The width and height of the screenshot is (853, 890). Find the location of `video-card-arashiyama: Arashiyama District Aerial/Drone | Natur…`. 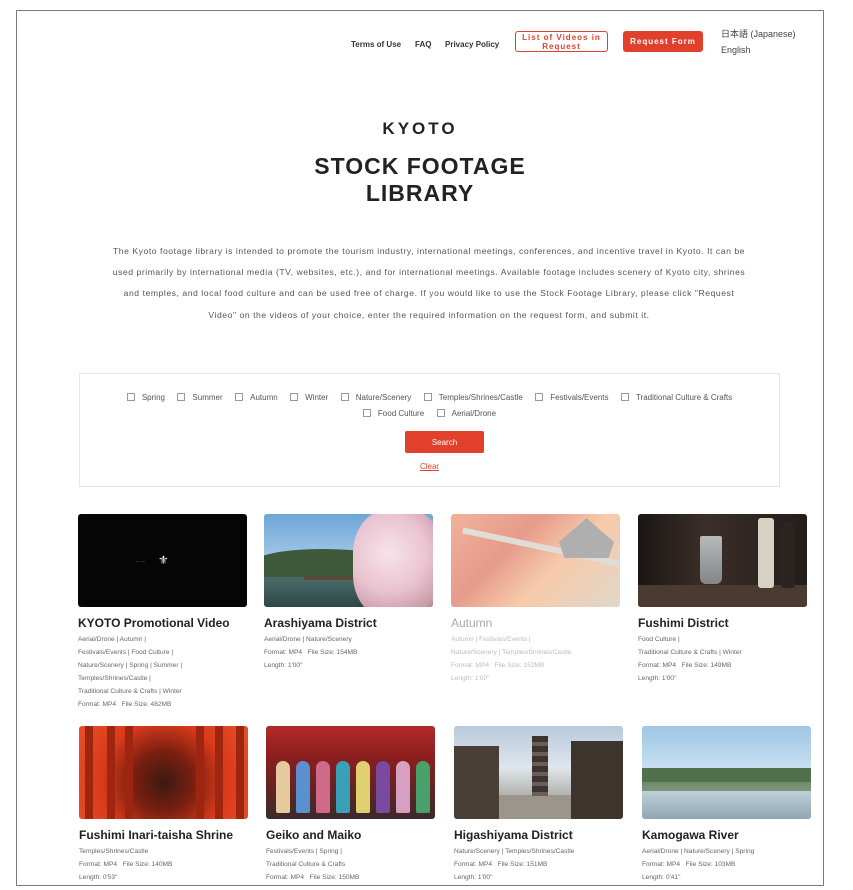

video-card-arashiyama: Arashiyama District Aerial/Drone | Natur… is located at coordinates (349, 593).